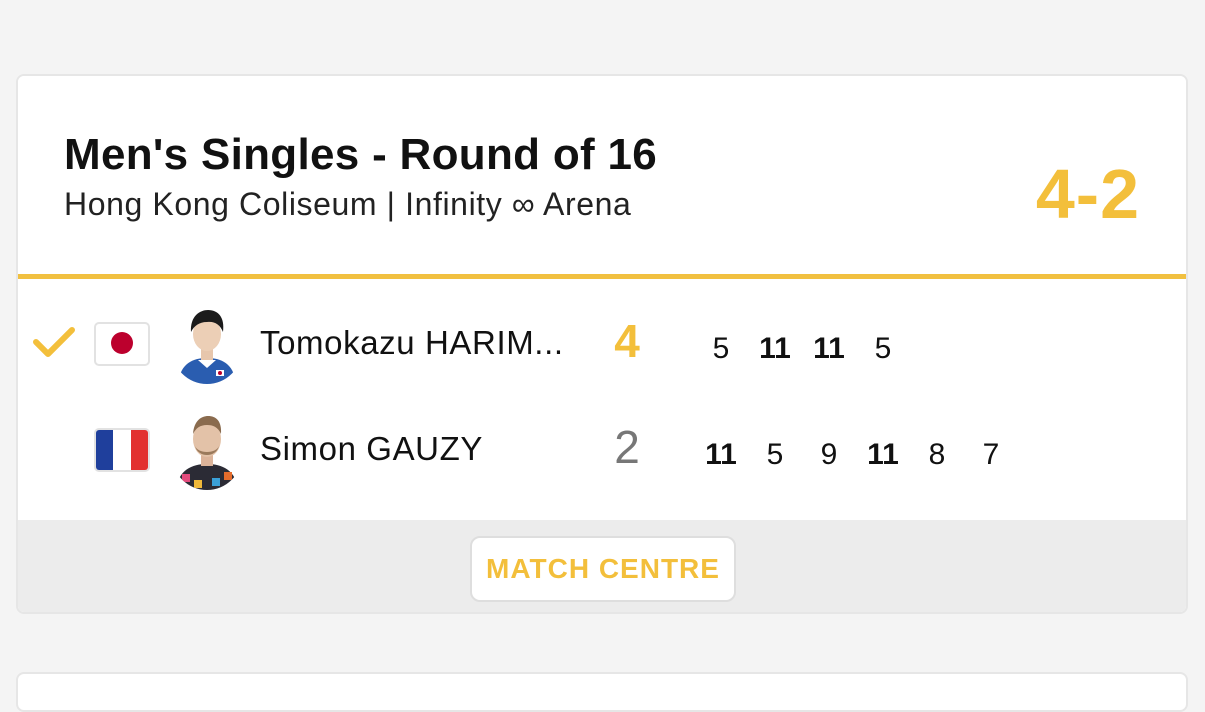  What do you see at coordinates (603, 569) in the screenshot?
I see `match-centre-button: MATCH CENTRE` at bounding box center [603, 569].